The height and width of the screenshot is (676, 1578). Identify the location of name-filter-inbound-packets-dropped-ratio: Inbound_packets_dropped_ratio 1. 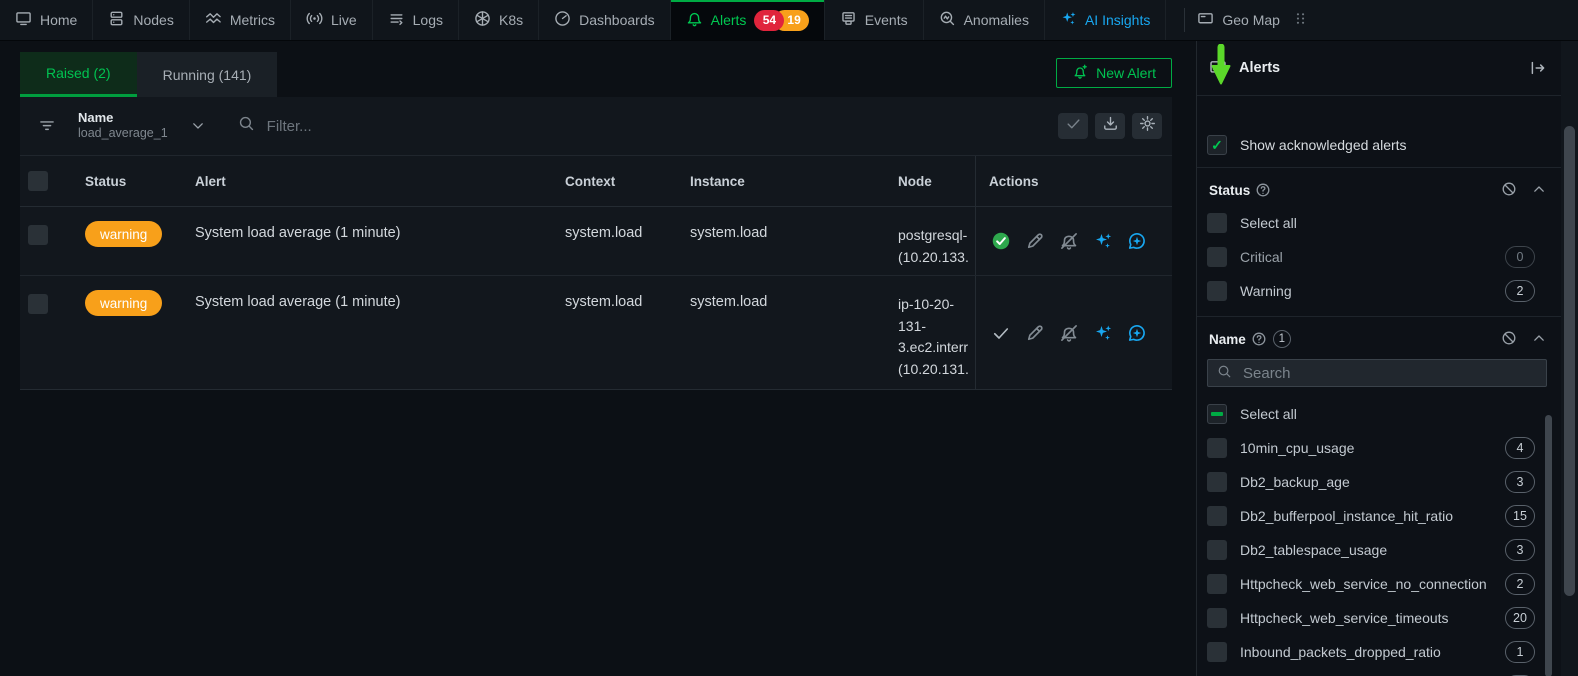
(1379, 652).